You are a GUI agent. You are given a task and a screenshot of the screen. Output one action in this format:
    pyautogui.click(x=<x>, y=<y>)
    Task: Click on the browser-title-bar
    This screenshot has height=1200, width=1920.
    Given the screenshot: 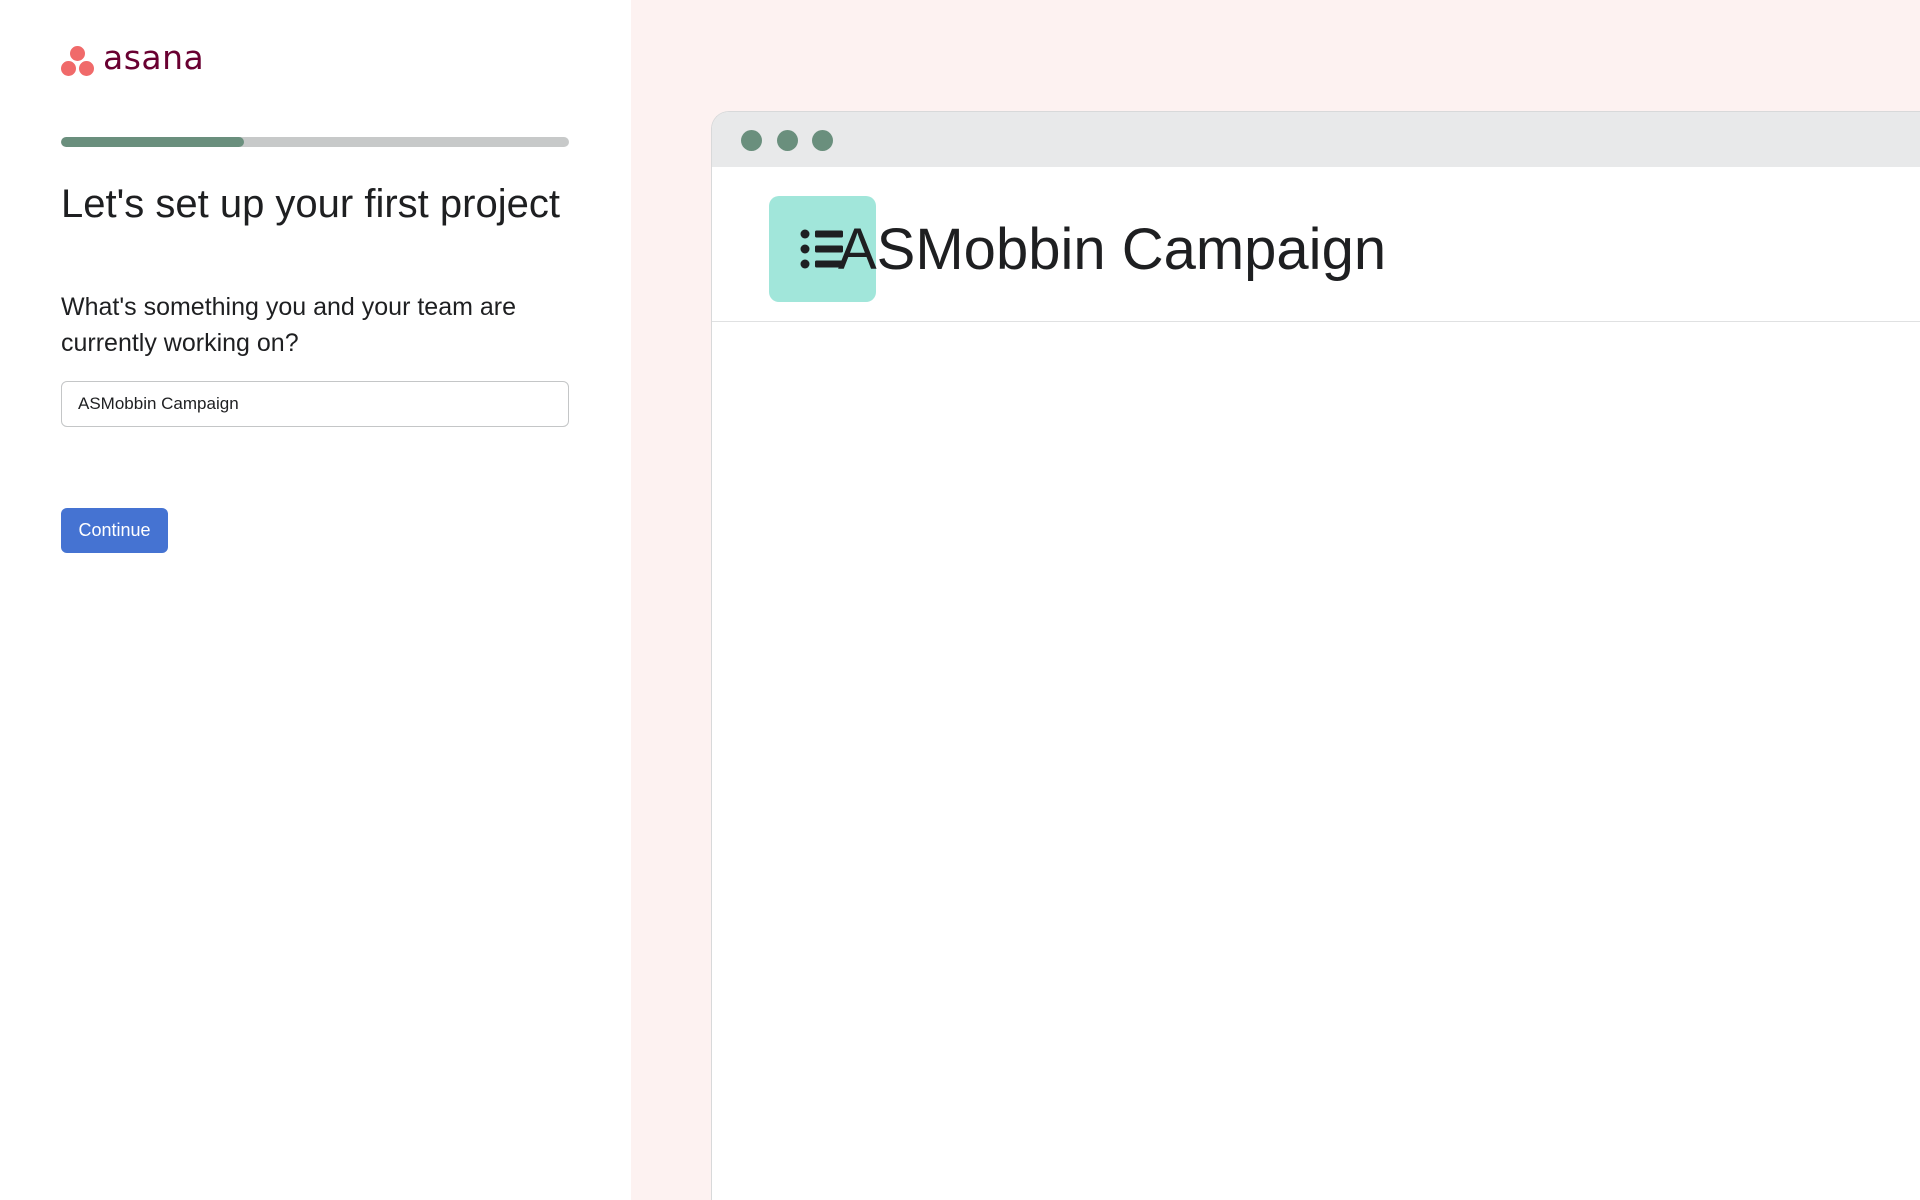 What is the action you would take?
    pyautogui.click(x=1316, y=139)
    